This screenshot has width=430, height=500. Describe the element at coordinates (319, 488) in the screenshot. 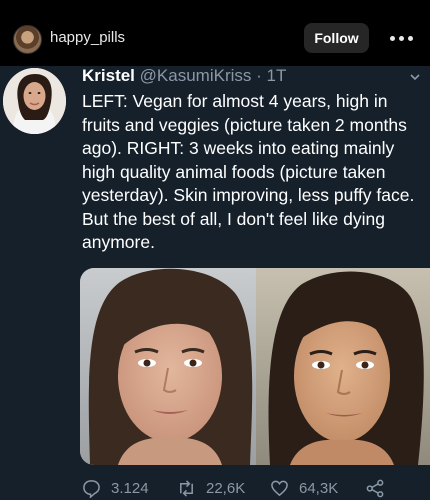

I see `like-count: 64,3K` at that location.